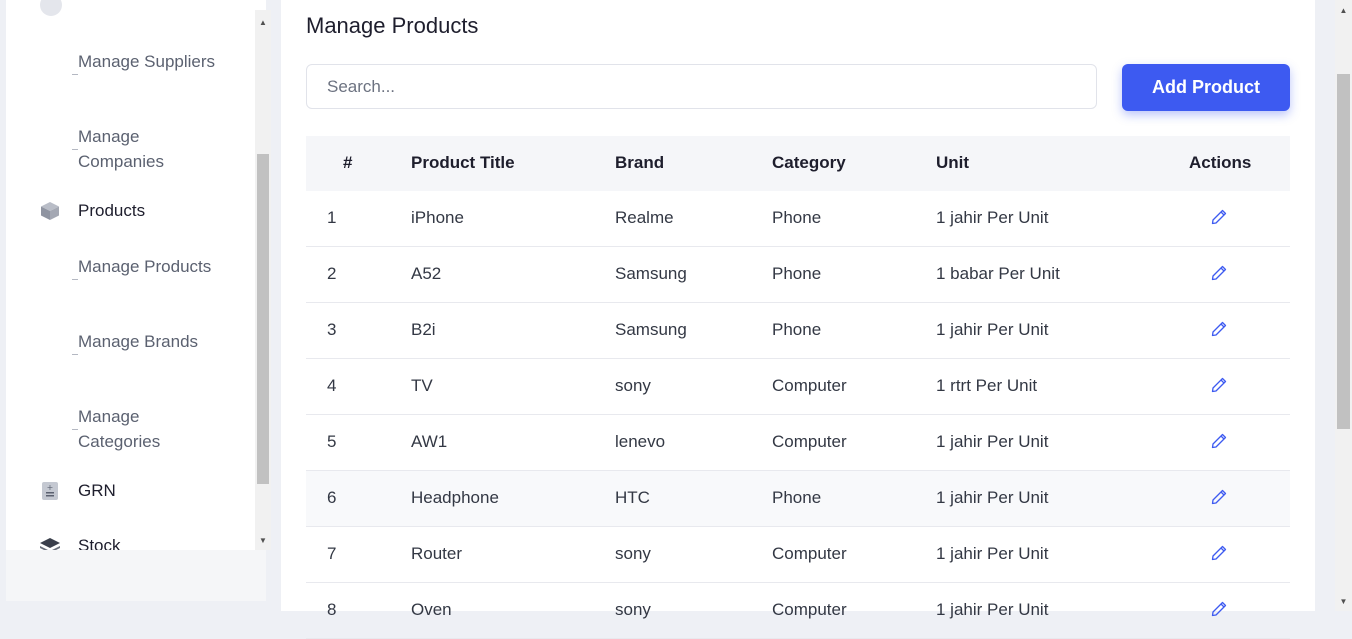  I want to click on cell-row-number: 1, so click(332, 217).